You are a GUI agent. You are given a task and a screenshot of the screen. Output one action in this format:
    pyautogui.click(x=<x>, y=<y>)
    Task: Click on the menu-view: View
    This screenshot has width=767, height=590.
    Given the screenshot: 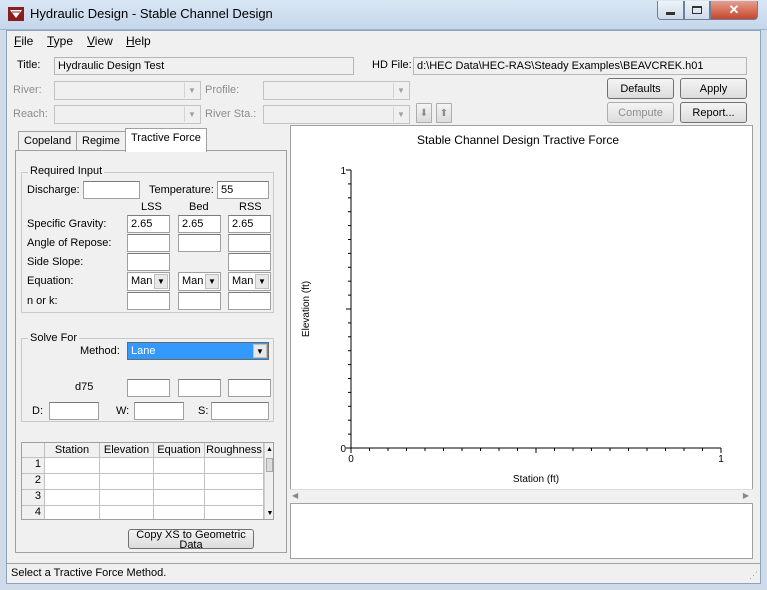 What is the action you would take?
    pyautogui.click(x=100, y=41)
    